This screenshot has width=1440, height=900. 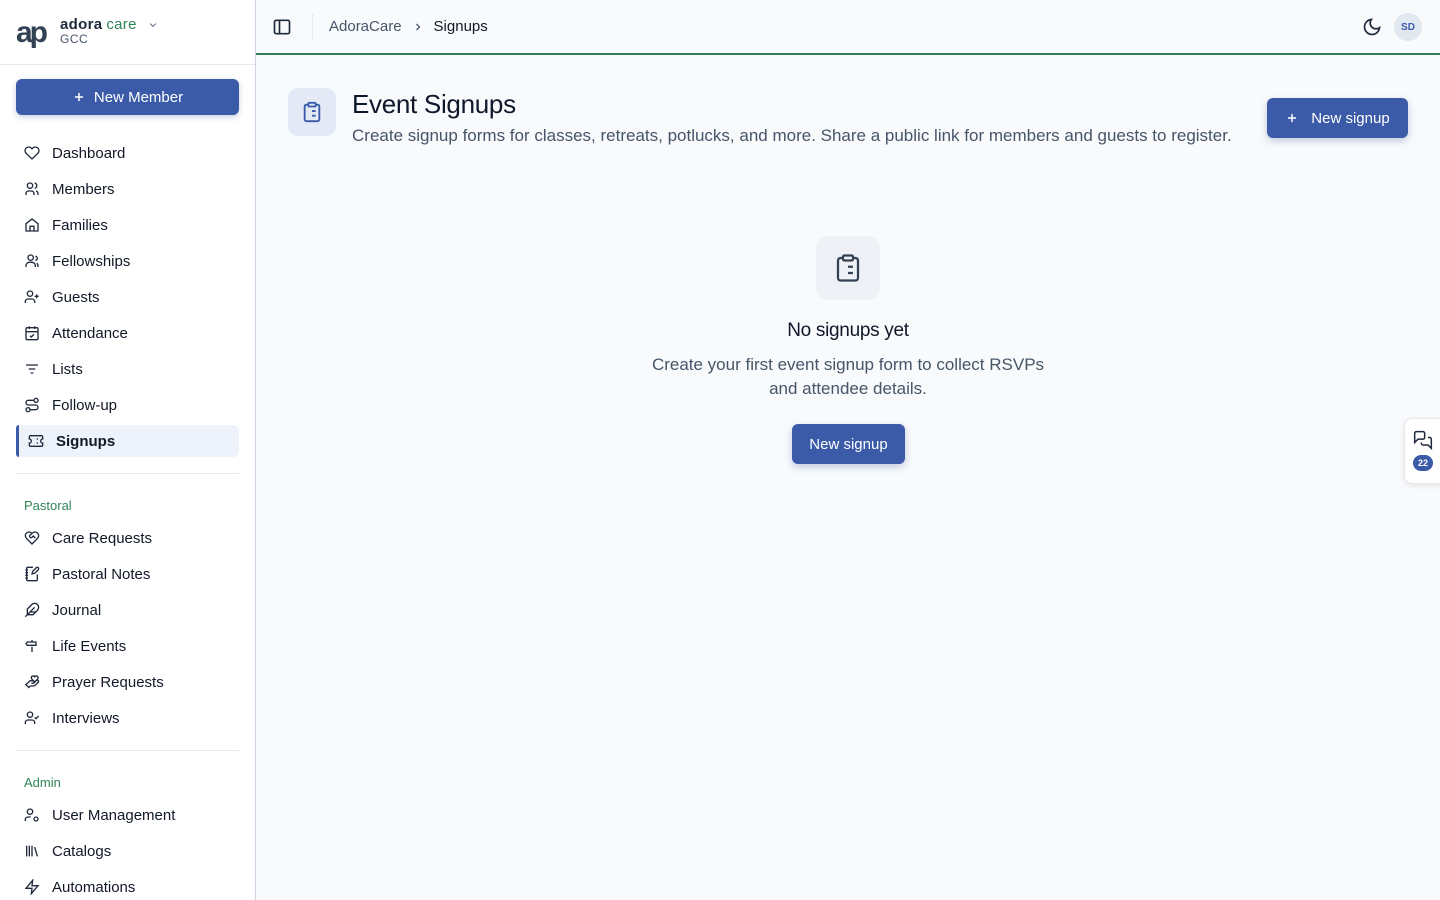 I want to click on breadcrumb-root-link: AdoraCare, so click(x=365, y=26).